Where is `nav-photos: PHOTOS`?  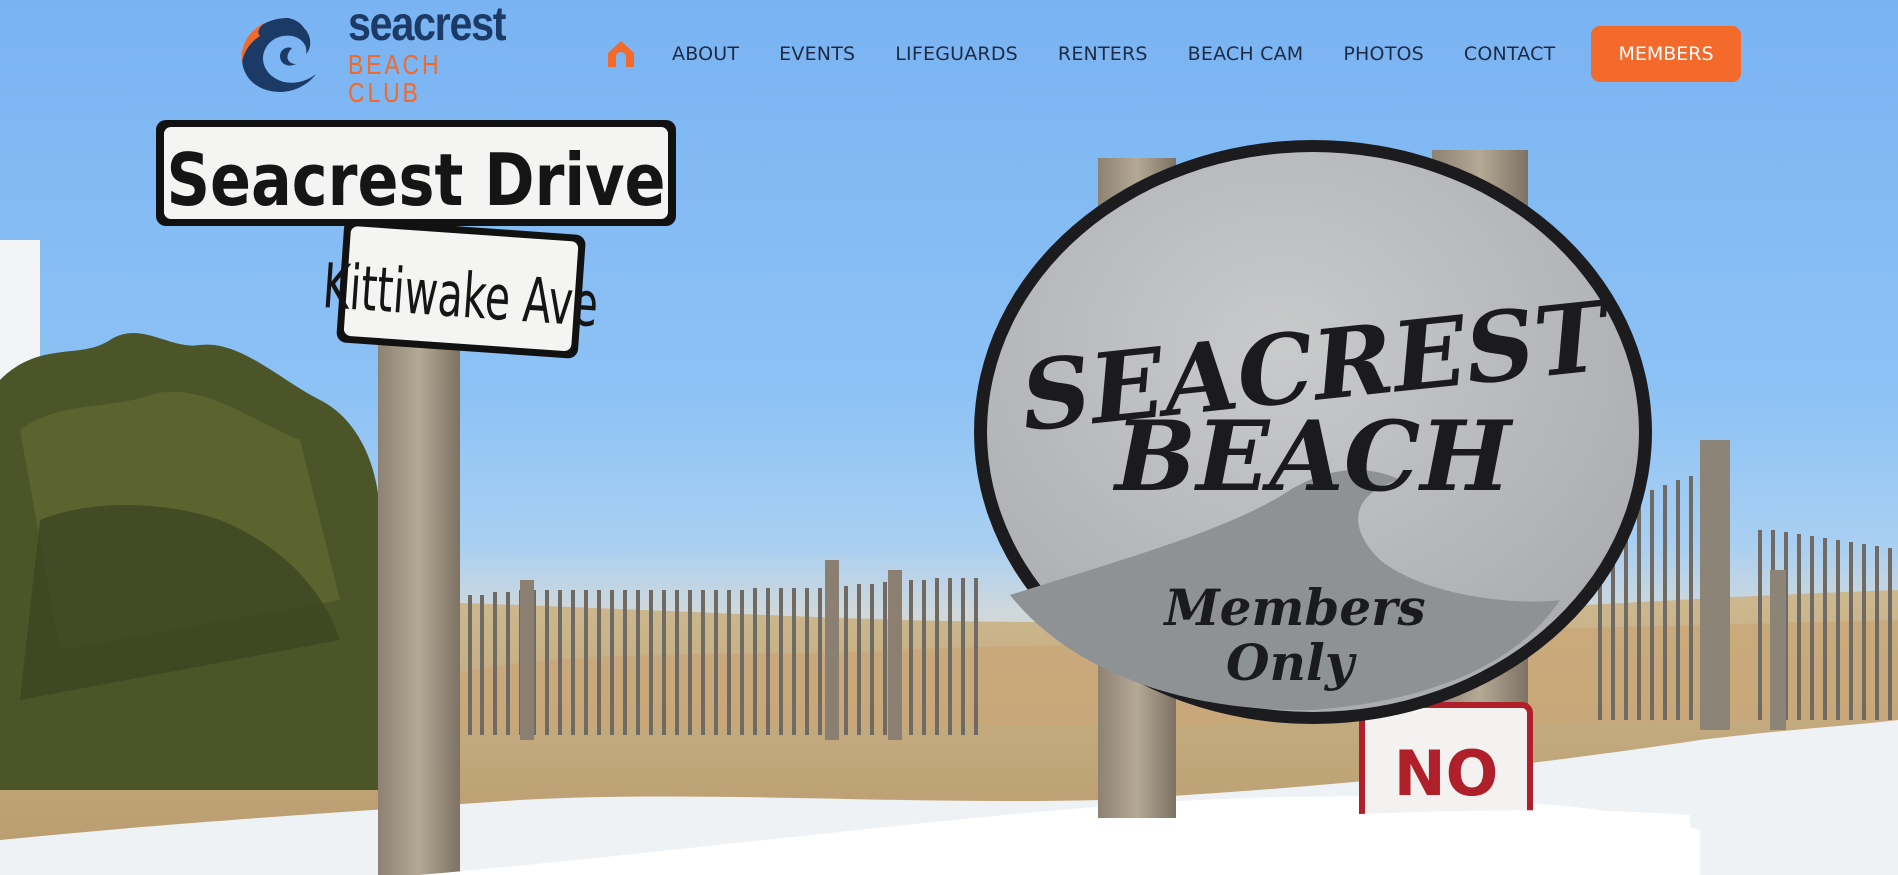
nav-photos: PHOTOS is located at coordinates (1383, 54).